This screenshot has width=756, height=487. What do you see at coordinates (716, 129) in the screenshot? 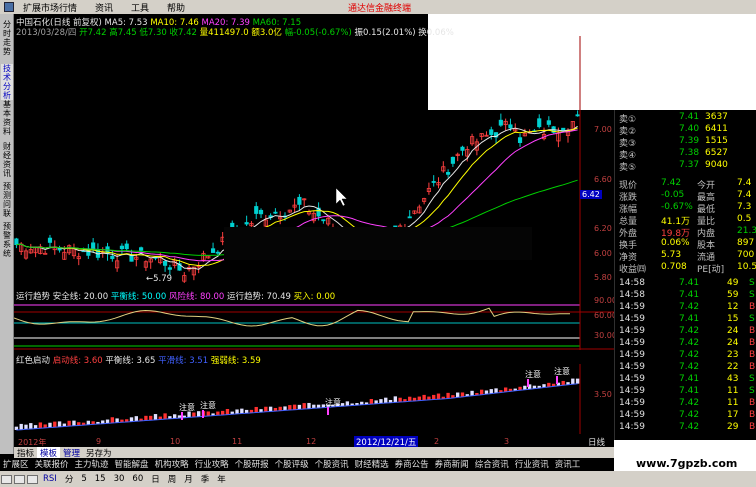
I see `ask-row-cell: 6411` at bounding box center [716, 129].